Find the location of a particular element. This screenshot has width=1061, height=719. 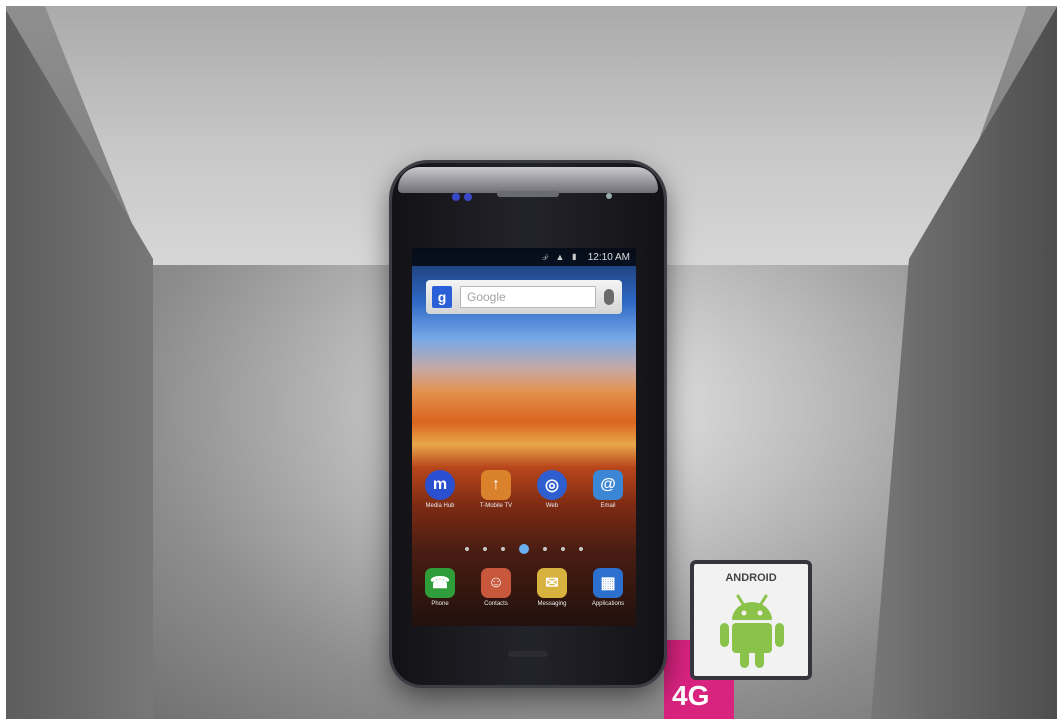

web-globe-icon: ◎ is located at coordinates (552, 485).